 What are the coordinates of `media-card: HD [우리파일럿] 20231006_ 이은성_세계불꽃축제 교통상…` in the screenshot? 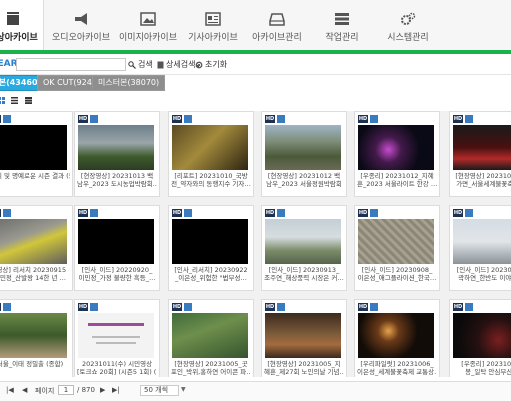 It's located at (397, 338).